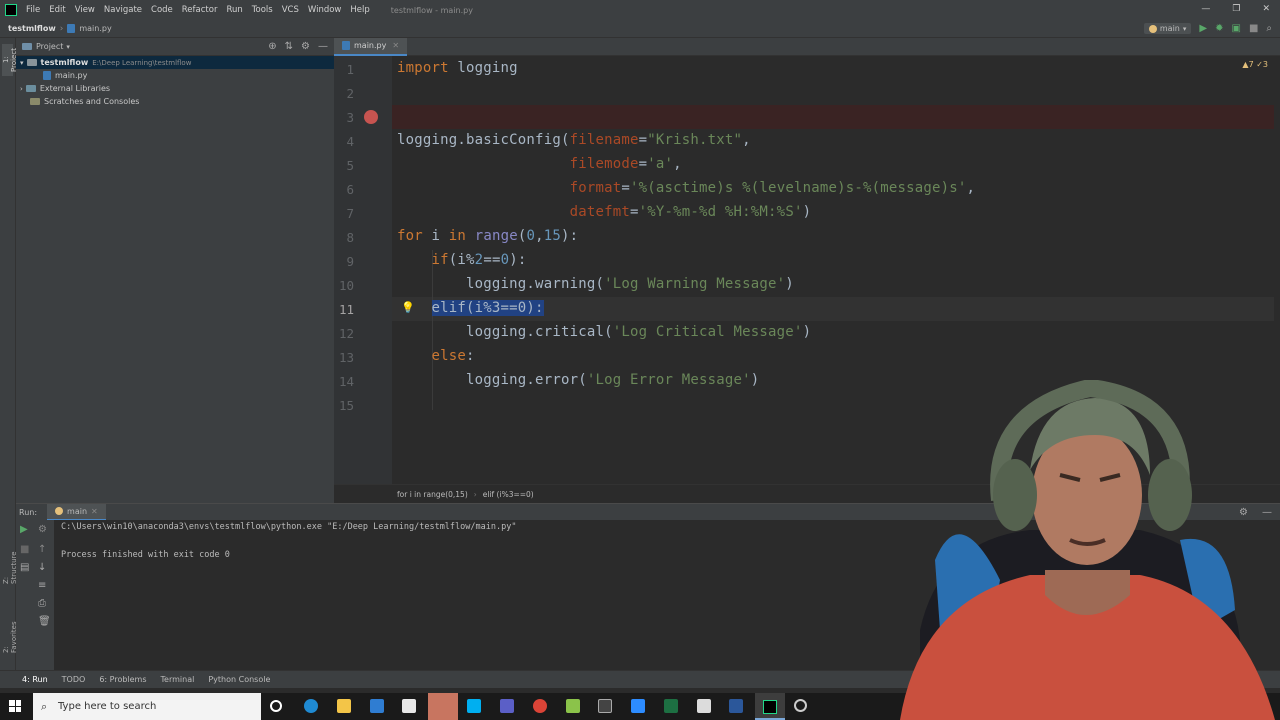 The image size is (1280, 720). I want to click on menu-item-refactor: Refactor, so click(200, 10).